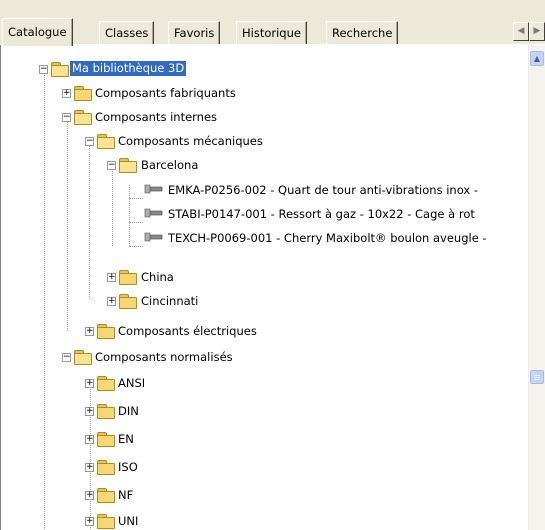 The image size is (545, 530). Describe the element at coordinates (157, 277) in the screenshot. I see `tree-node-label: China` at that location.